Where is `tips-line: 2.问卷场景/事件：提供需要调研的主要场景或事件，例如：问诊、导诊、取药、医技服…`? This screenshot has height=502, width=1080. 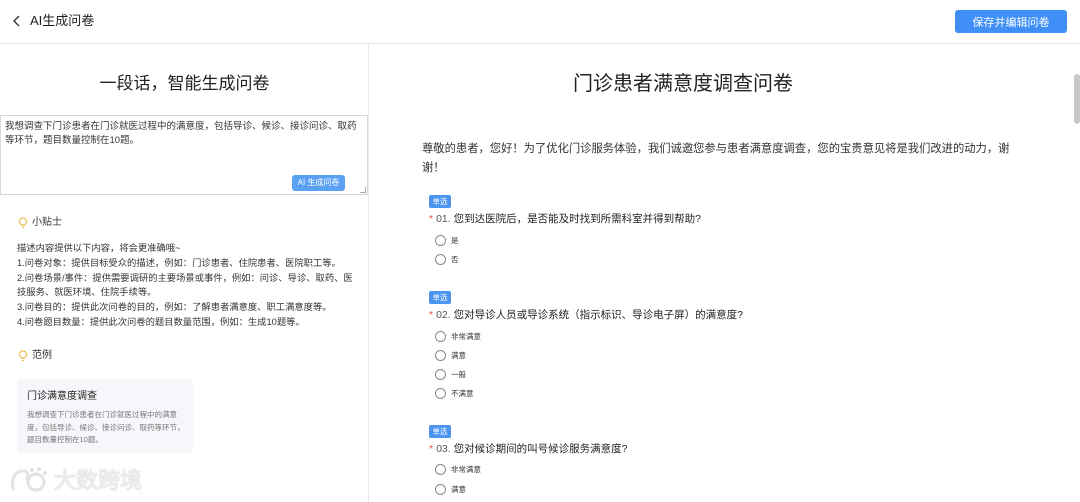
tips-line: 2.问卷场景/事件：提供需要调研的主要场景或事件，例如：问诊、导诊、取药、医技服… is located at coordinates (185, 285).